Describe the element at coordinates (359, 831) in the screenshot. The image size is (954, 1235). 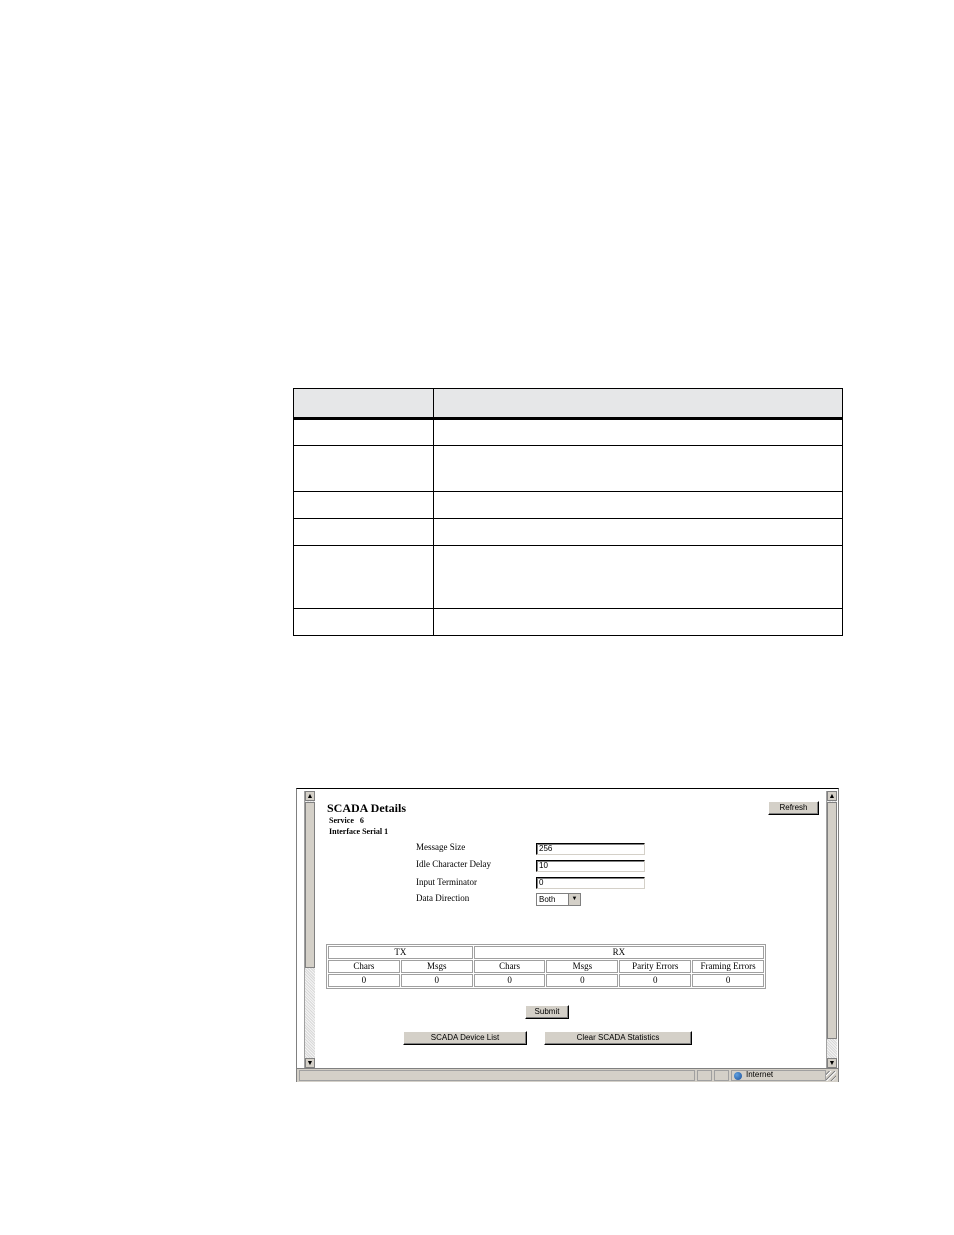
I see `interface-line: Interface Serial 1` at that location.